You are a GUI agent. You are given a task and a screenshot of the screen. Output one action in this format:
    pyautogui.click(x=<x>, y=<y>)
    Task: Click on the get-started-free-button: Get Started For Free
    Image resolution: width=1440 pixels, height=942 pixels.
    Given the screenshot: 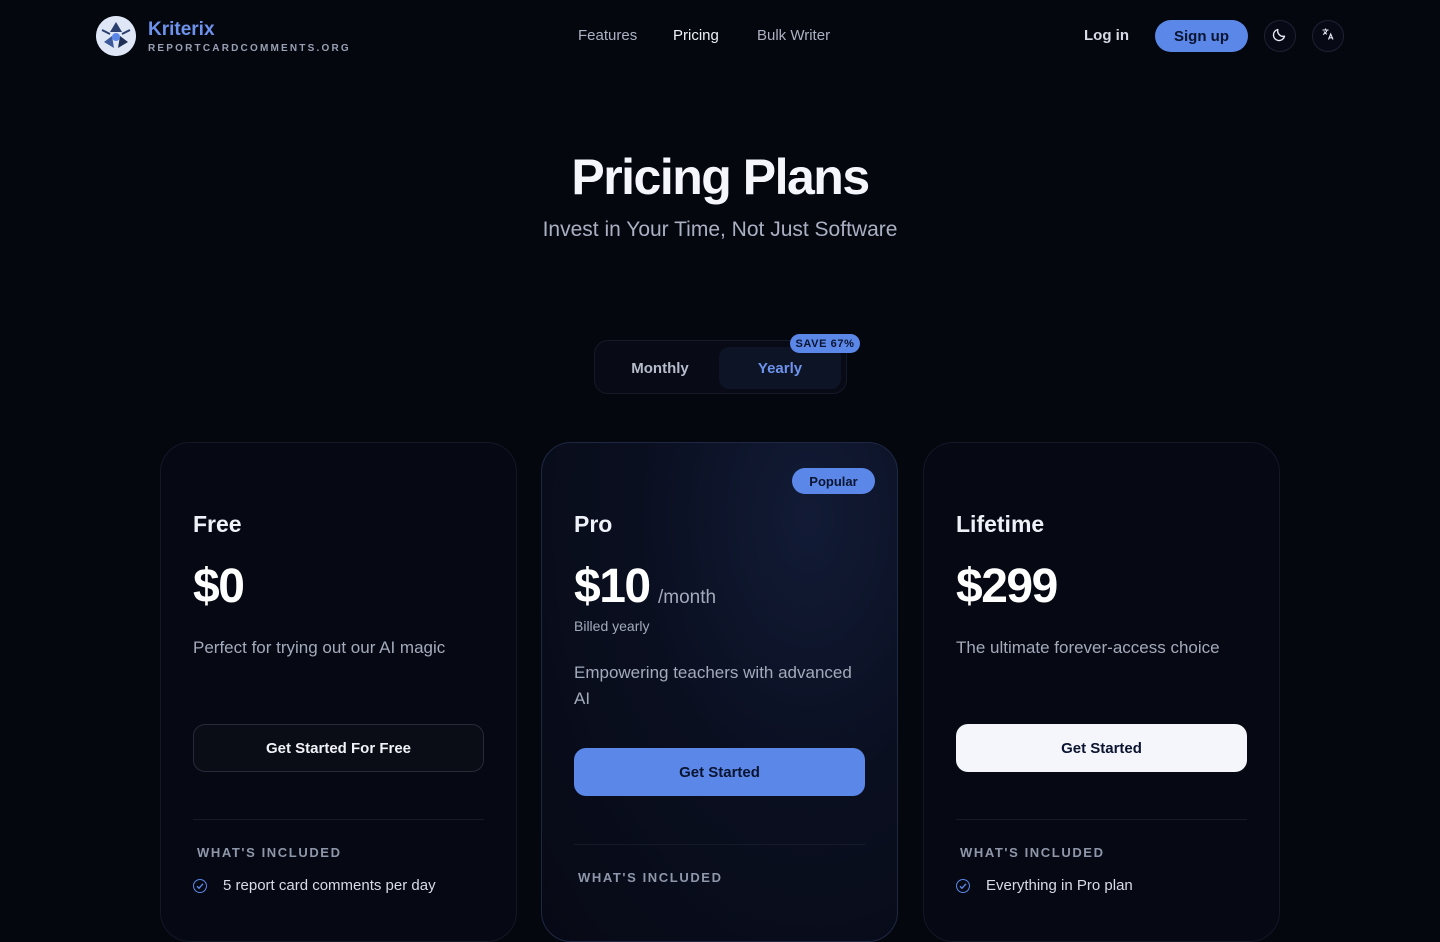 What is the action you would take?
    pyautogui.click(x=338, y=748)
    